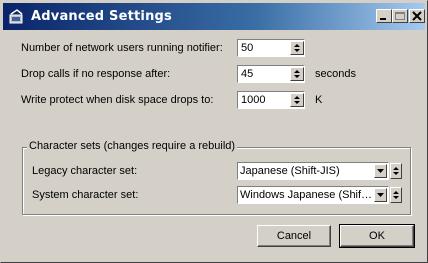 The image size is (428, 263). What do you see at coordinates (383, 19) in the screenshot?
I see `minimize-icon` at bounding box center [383, 19].